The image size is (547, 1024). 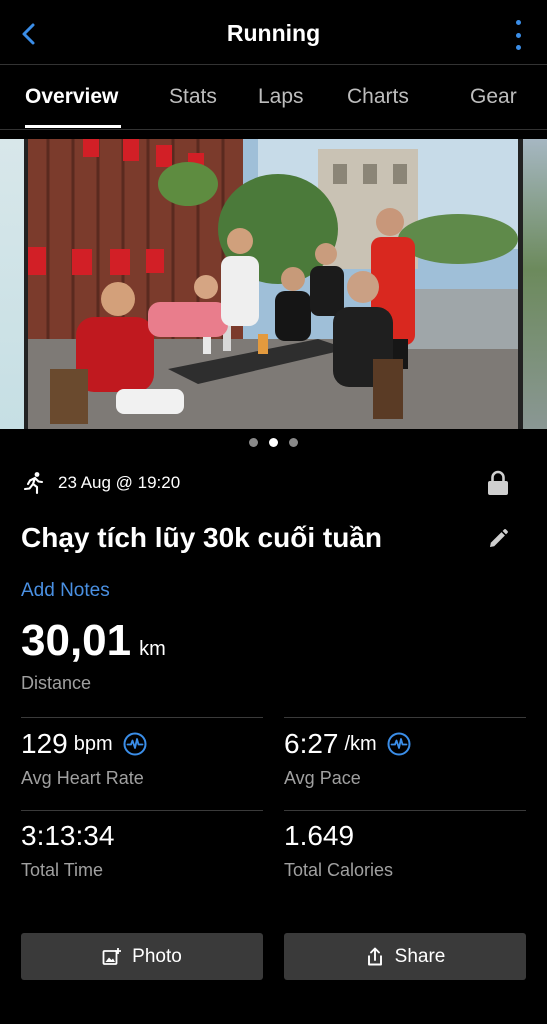 I want to click on running-person-icon, so click(x=33, y=483).